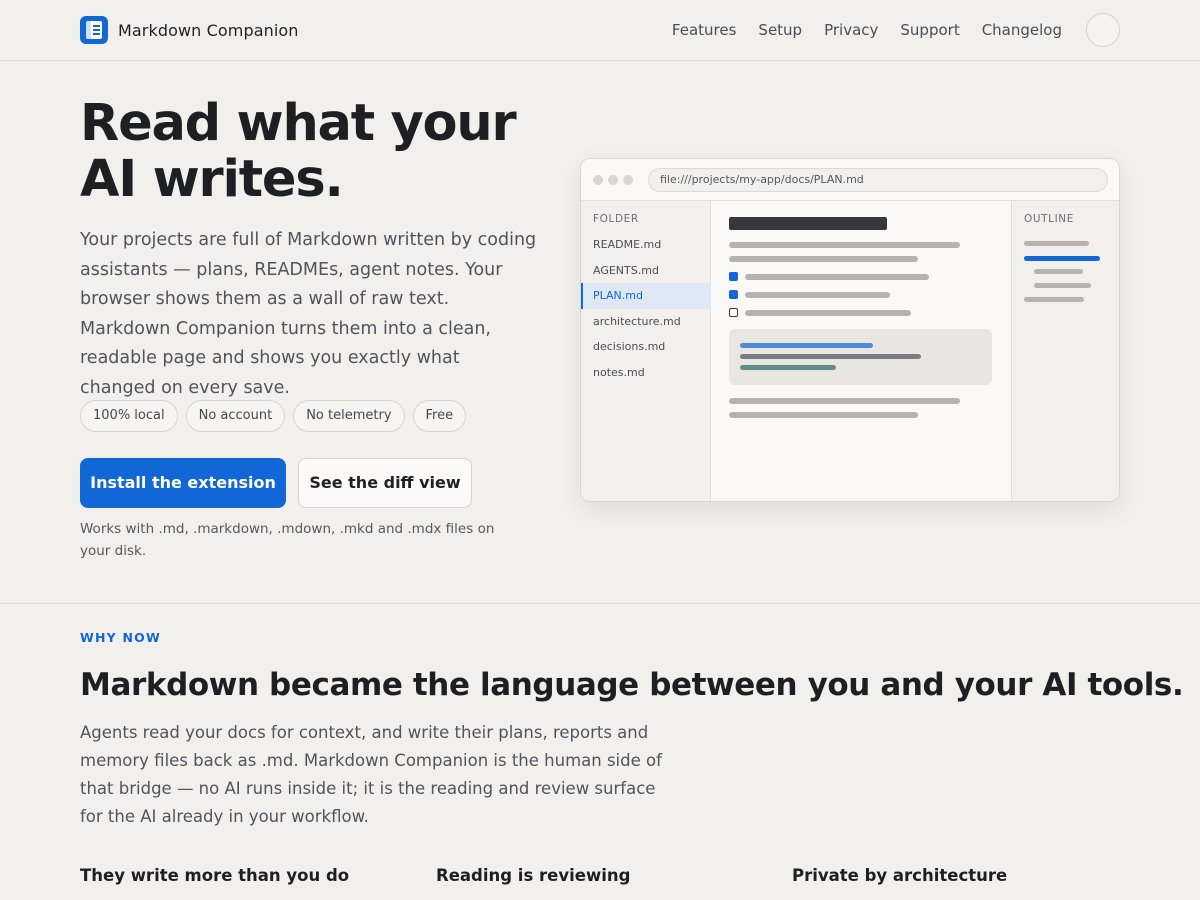  What do you see at coordinates (878, 180) in the screenshot?
I see `mock-url-bar: file:///projects/my-app/docs/PLAN.md` at bounding box center [878, 180].